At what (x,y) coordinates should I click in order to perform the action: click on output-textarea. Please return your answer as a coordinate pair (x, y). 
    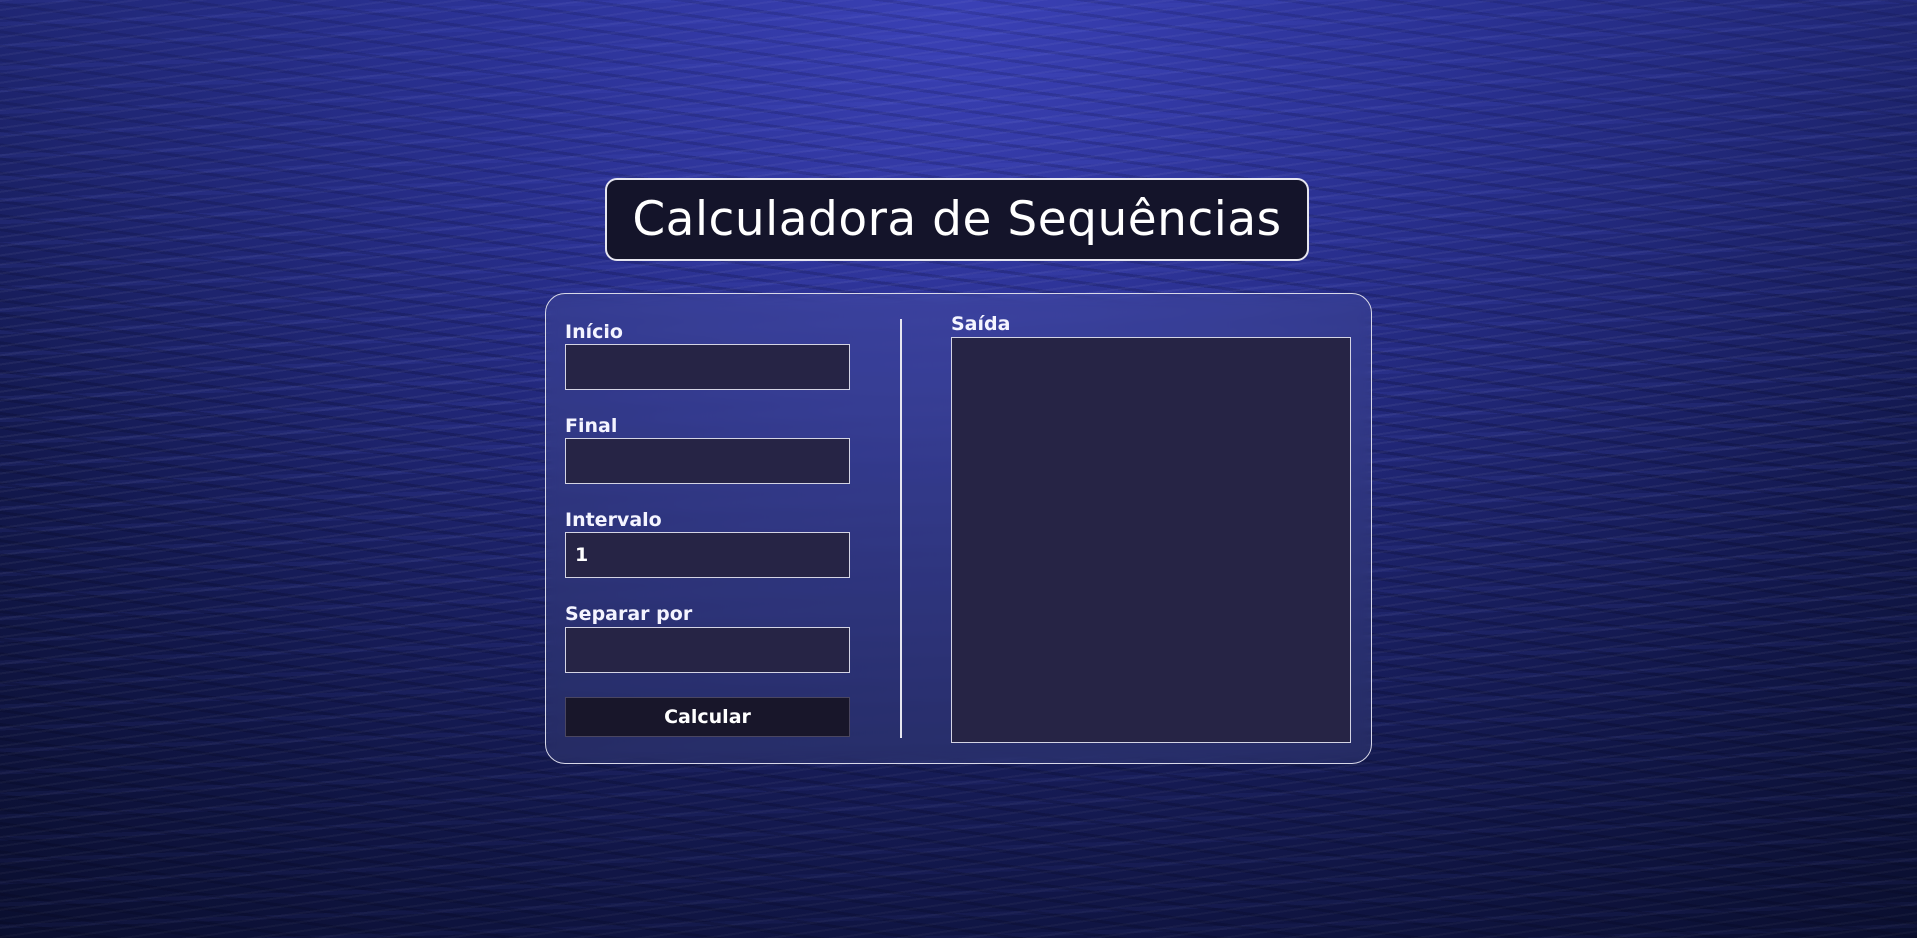
    Looking at the image, I should click on (1151, 540).